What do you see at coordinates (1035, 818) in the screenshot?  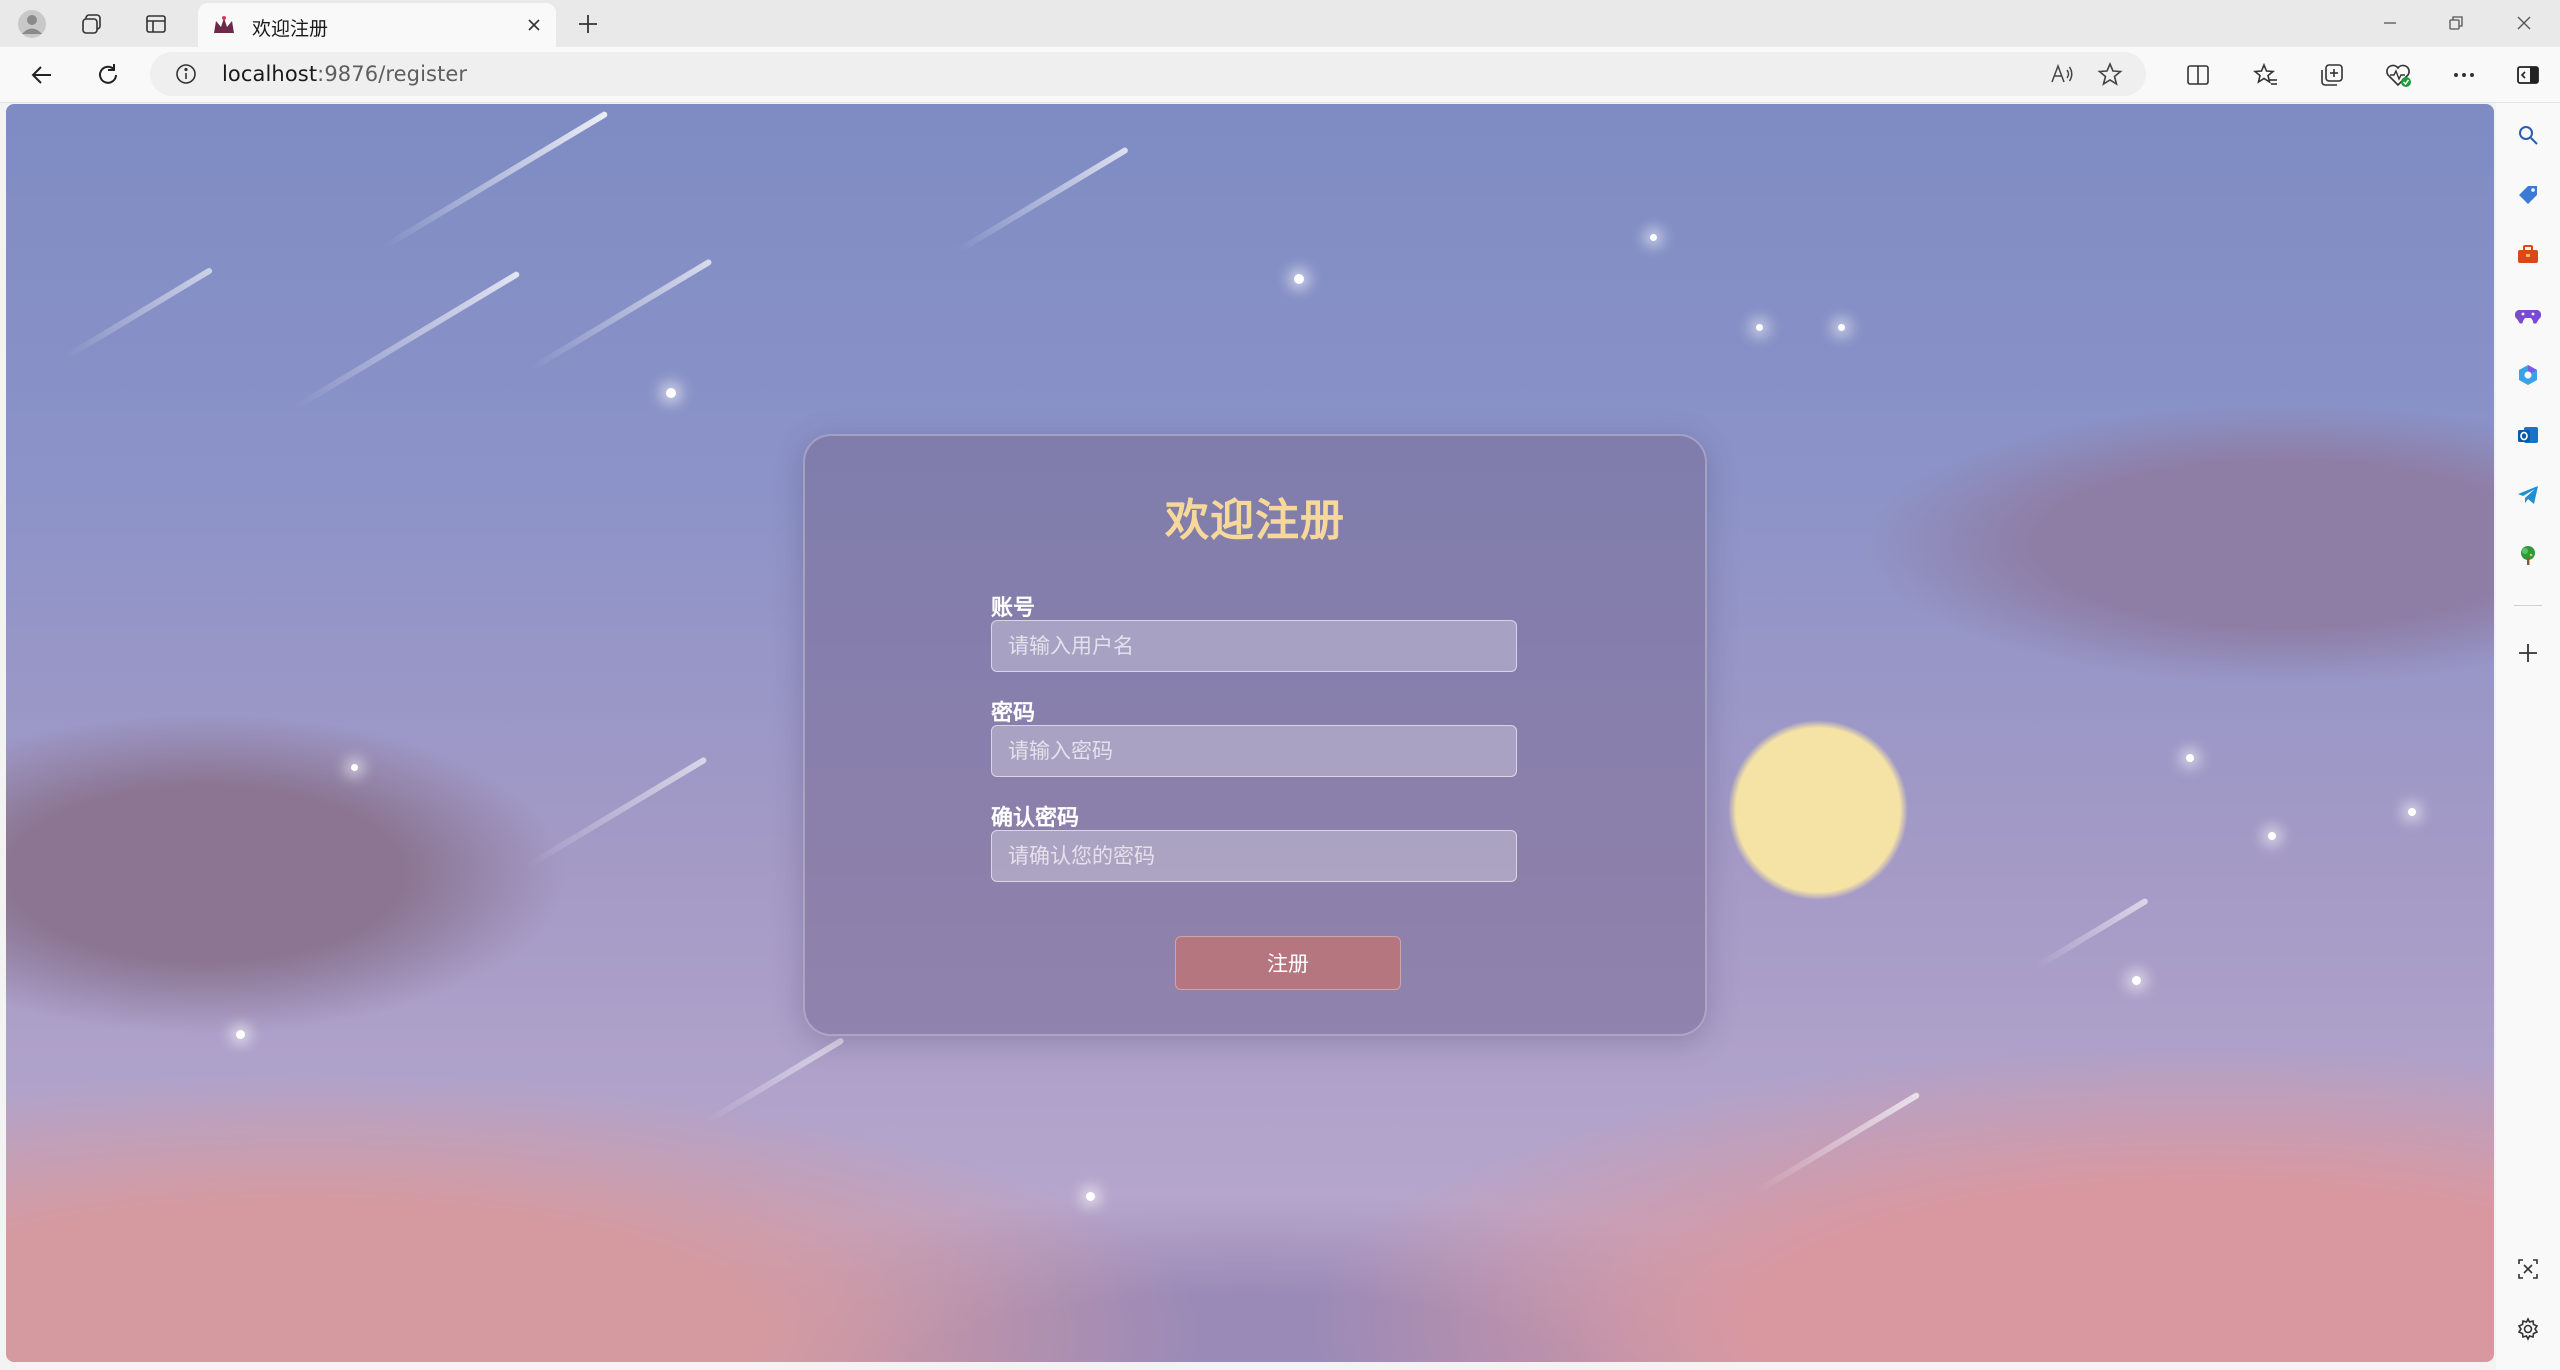 I see `confirm-password-label: 确认密码` at bounding box center [1035, 818].